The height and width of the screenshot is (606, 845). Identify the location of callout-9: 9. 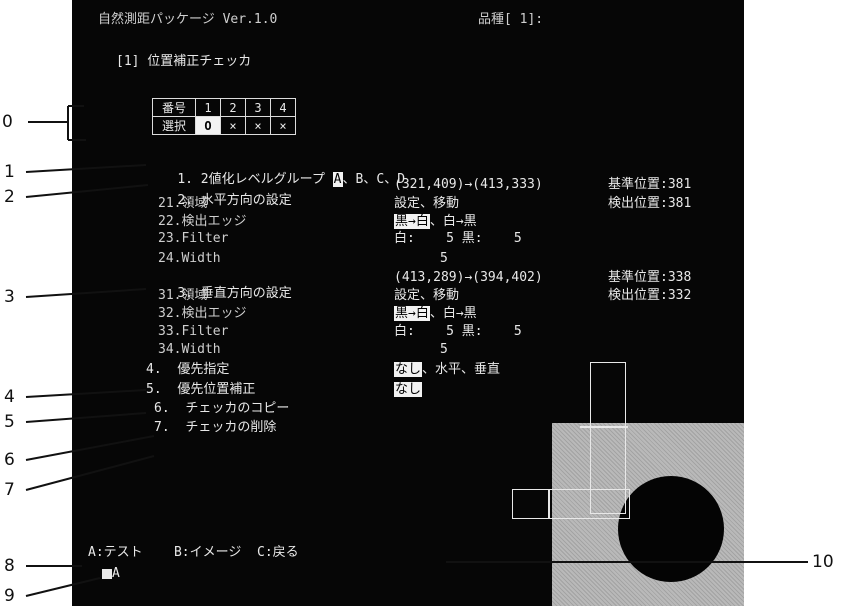
(9, 596).